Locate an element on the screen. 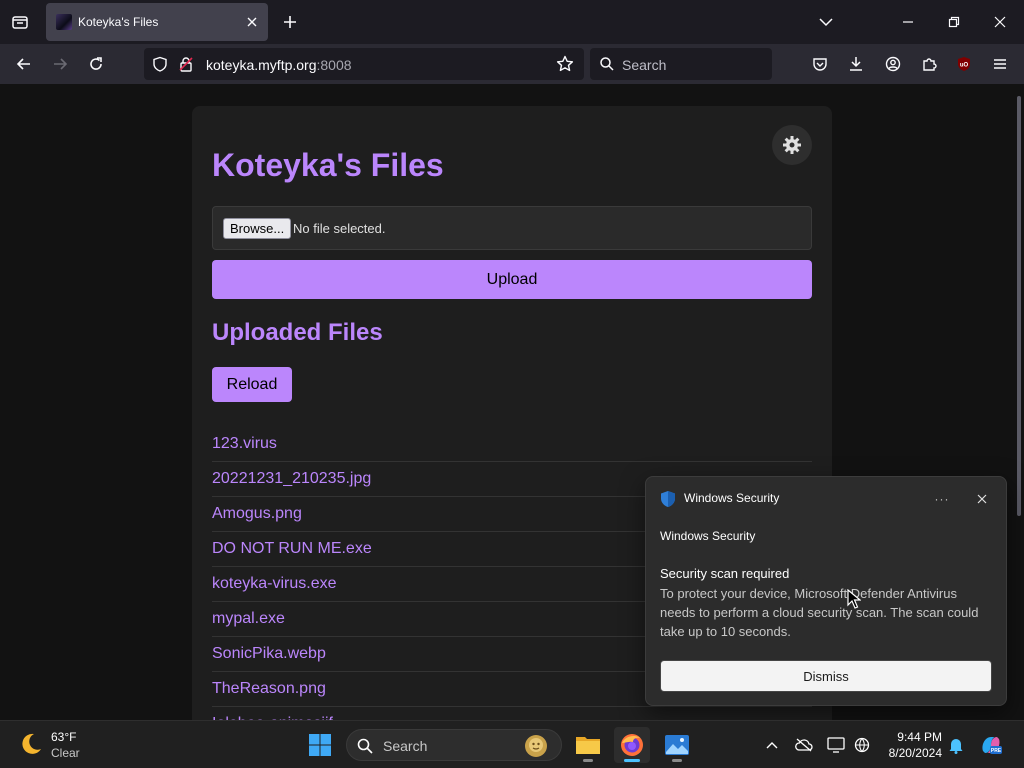  url-host: koteyka.myftp.org is located at coordinates (261, 65).